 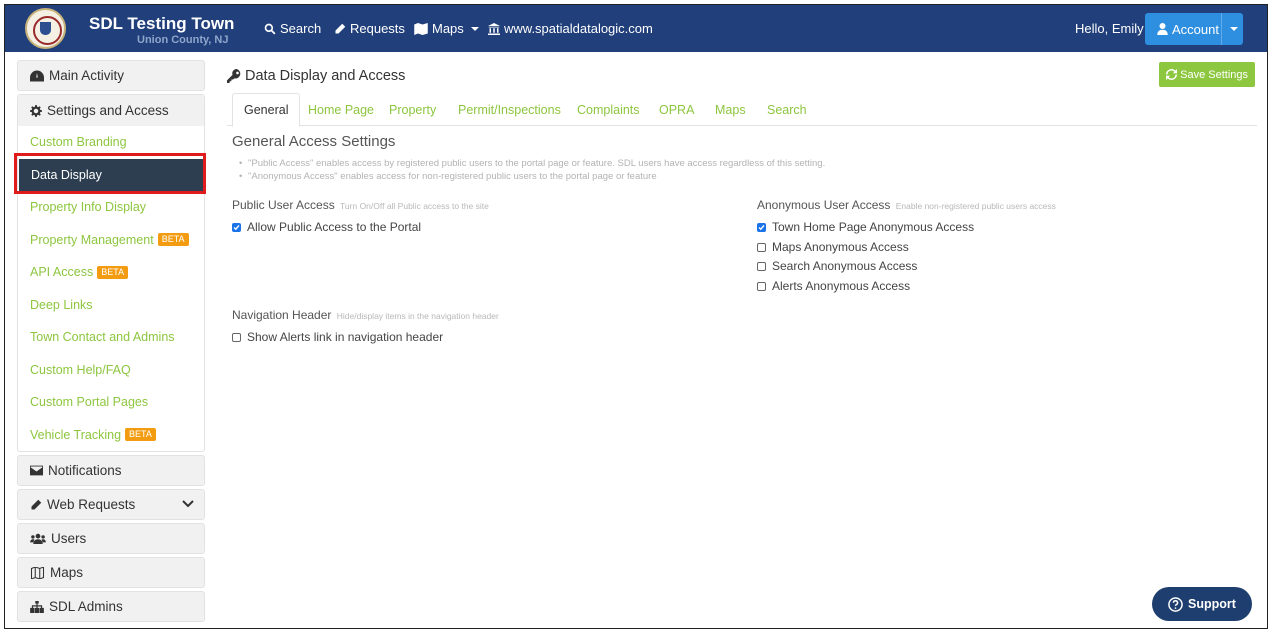 I want to click on sidebar-label: Notifications, so click(x=85, y=470).